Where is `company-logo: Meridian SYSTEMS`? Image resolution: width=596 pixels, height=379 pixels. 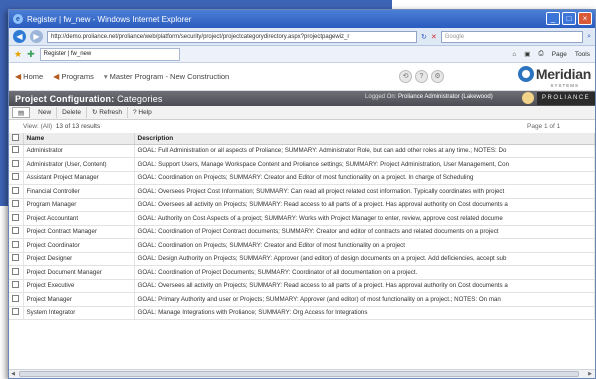 company-logo: Meridian SYSTEMS is located at coordinates (554, 77).